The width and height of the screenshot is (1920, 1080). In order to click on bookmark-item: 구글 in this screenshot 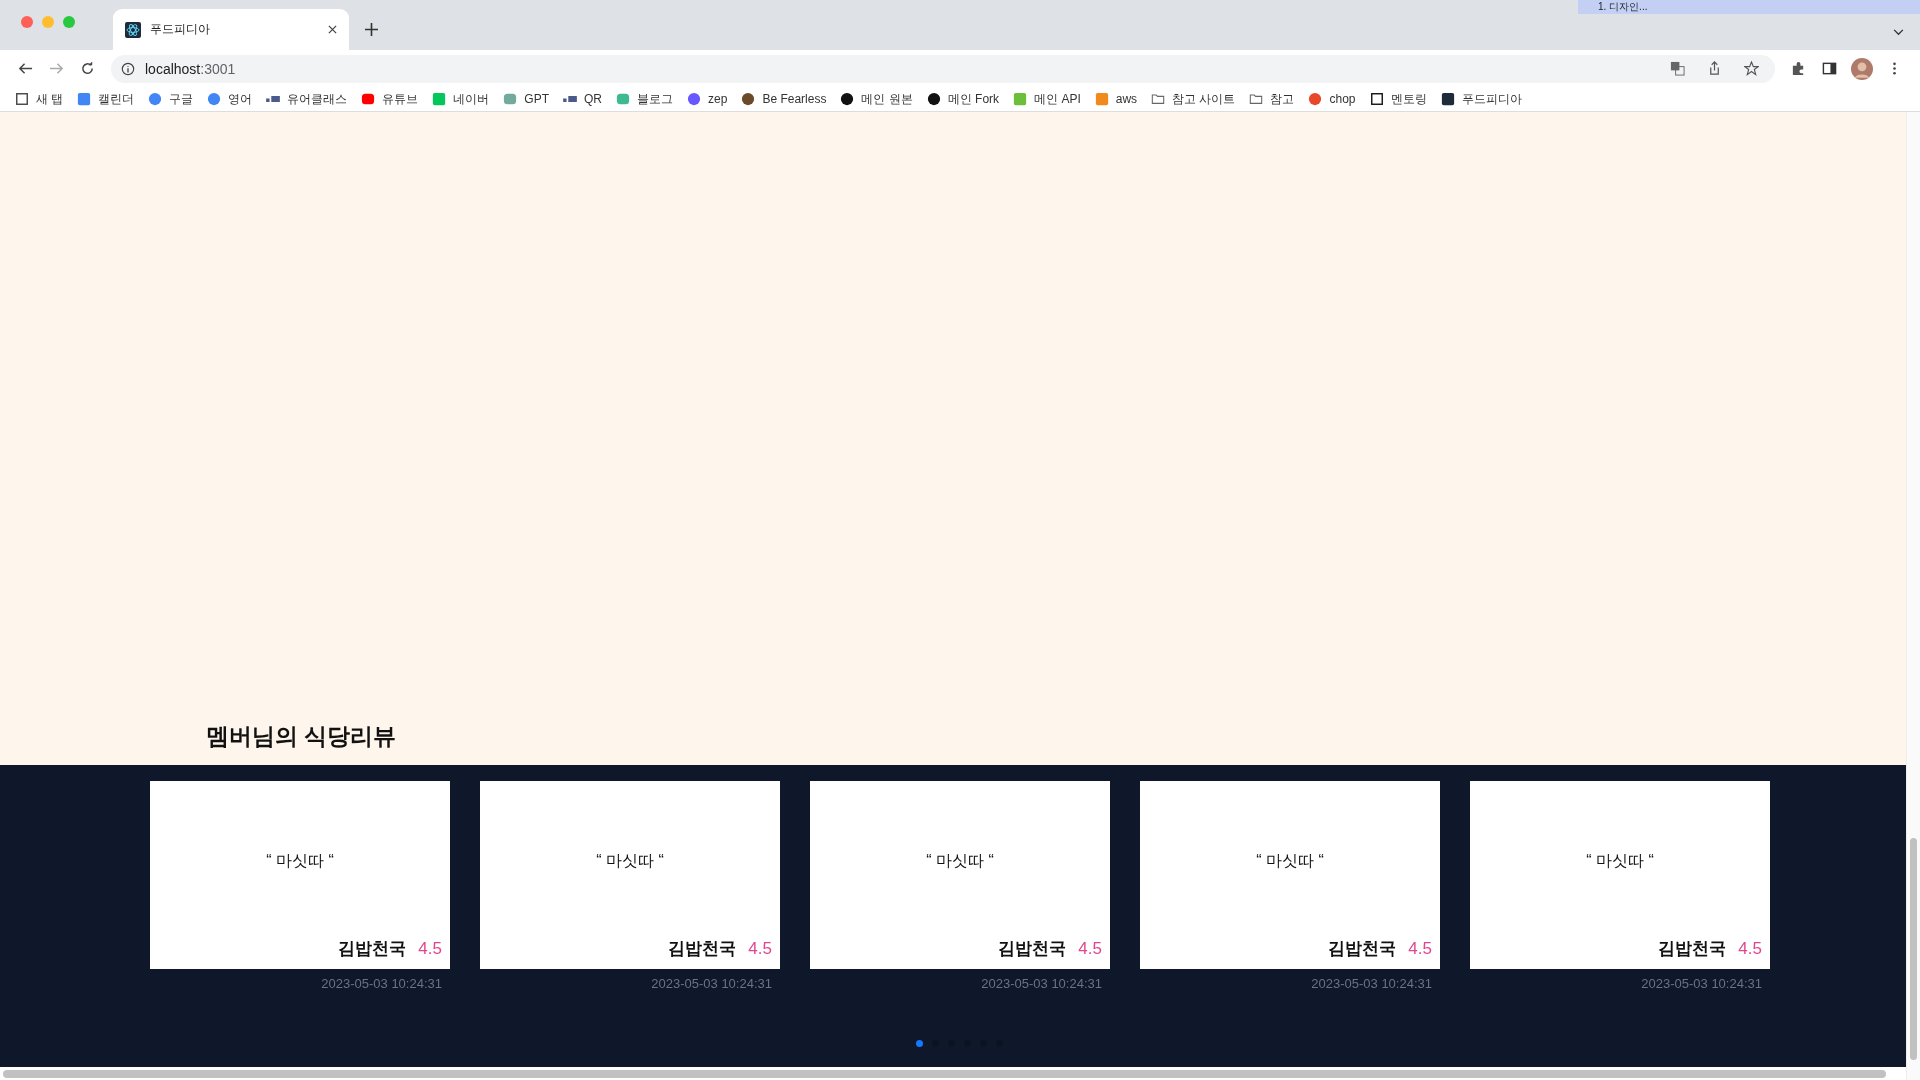, I will do `click(171, 99)`.